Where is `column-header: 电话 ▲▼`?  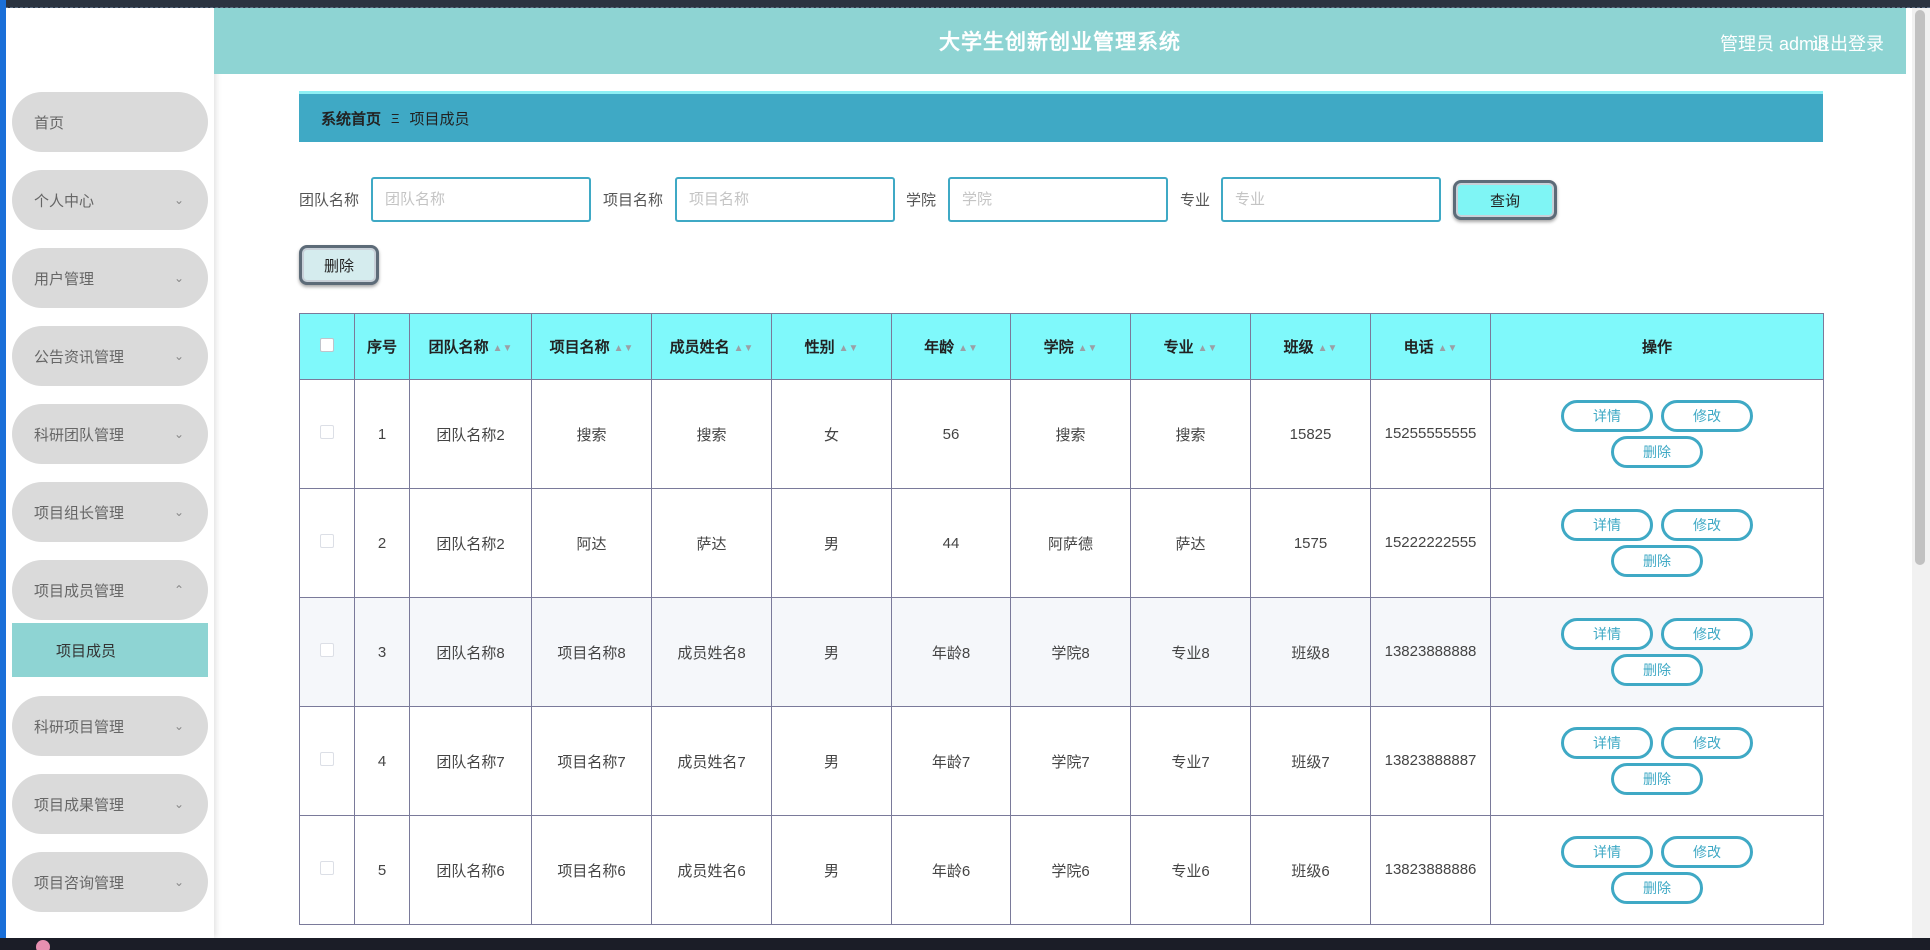 column-header: 电话 ▲▼ is located at coordinates (1430, 346).